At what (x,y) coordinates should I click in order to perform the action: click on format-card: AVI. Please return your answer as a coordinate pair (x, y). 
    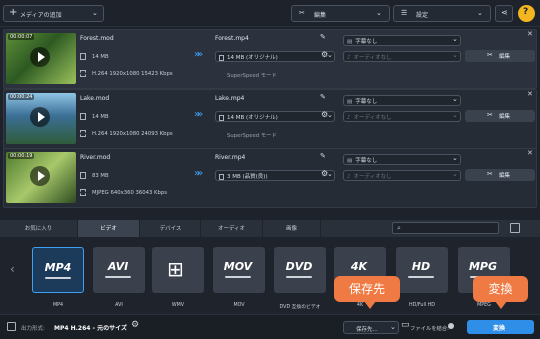
    Looking at the image, I should click on (119, 270).